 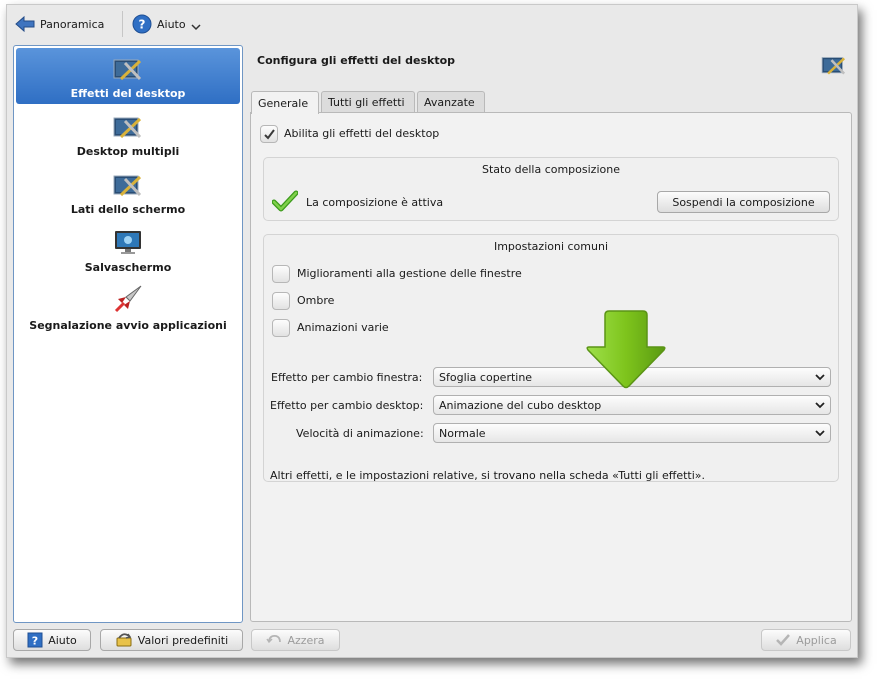 I want to click on overview-button: Panoramica, so click(x=59, y=24).